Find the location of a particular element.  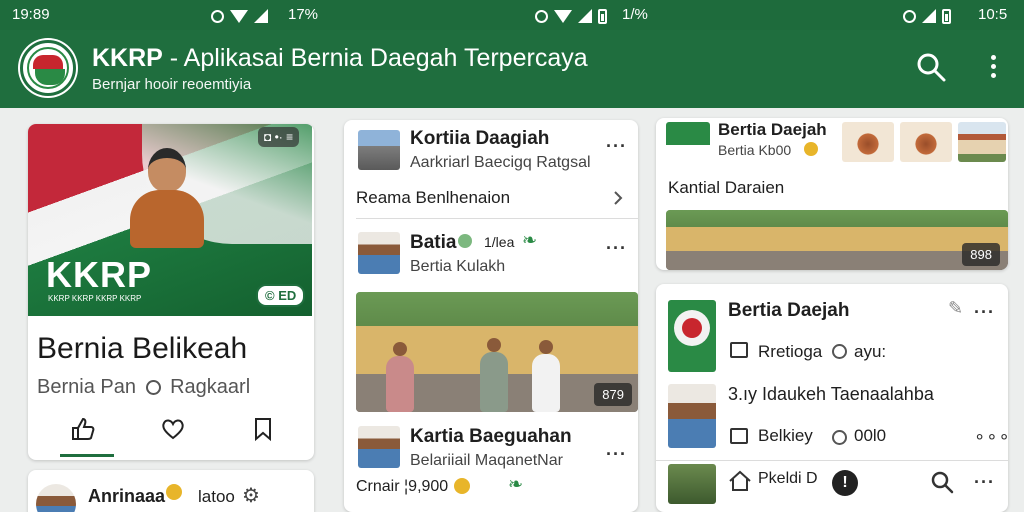

more-horiz-icon: ∘∘∘ is located at coordinates (991, 436).